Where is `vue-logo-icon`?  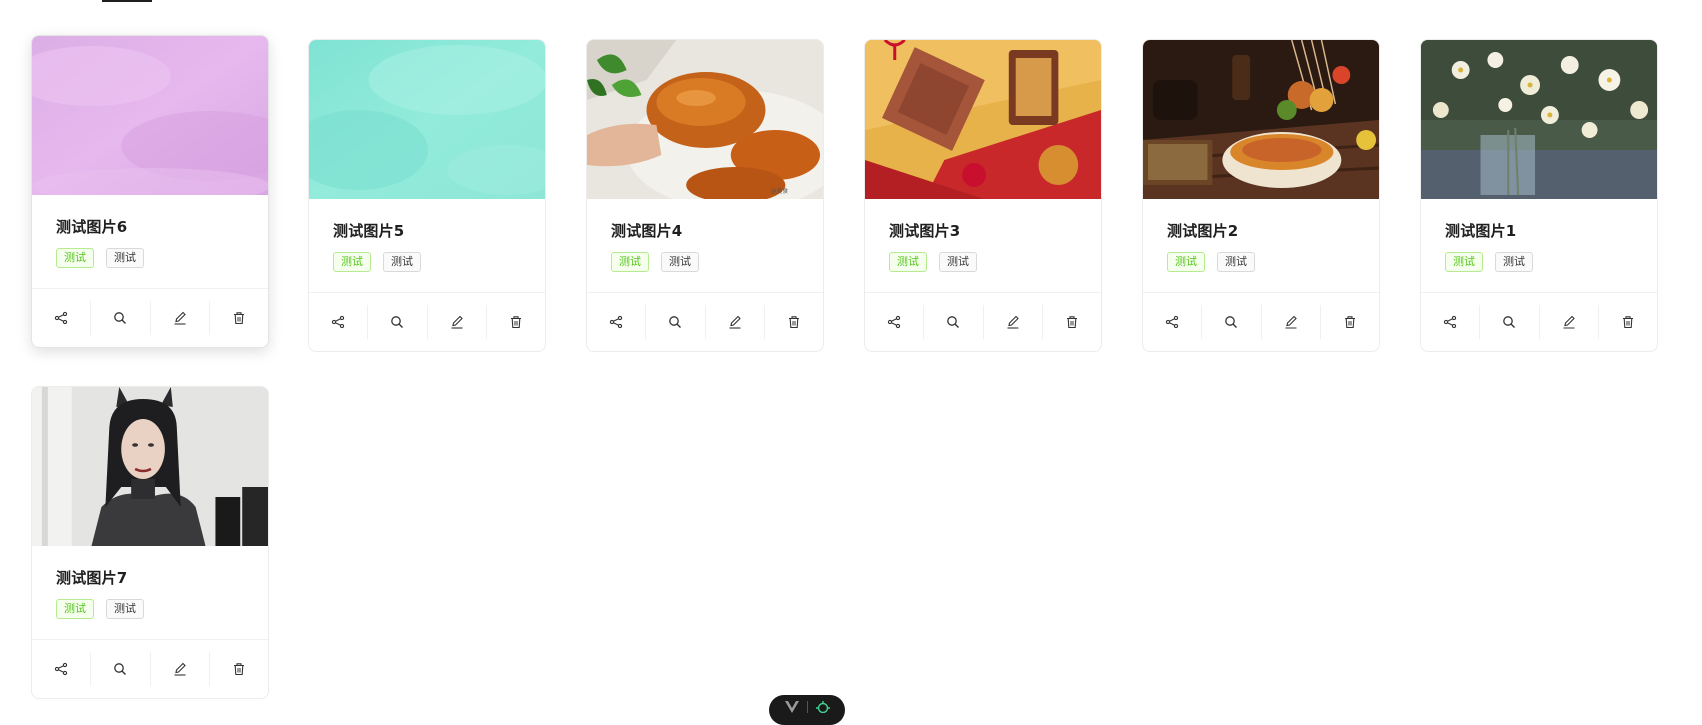
vue-logo-icon is located at coordinates (791, 707).